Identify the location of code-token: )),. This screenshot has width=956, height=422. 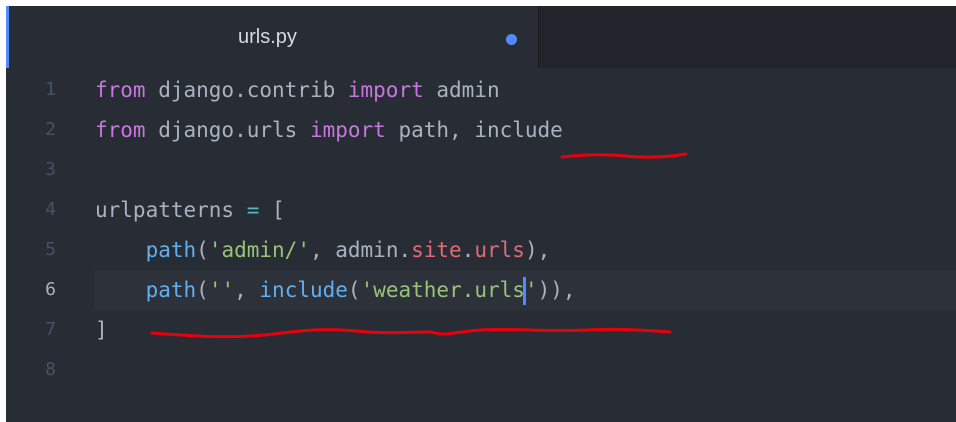
(556, 290).